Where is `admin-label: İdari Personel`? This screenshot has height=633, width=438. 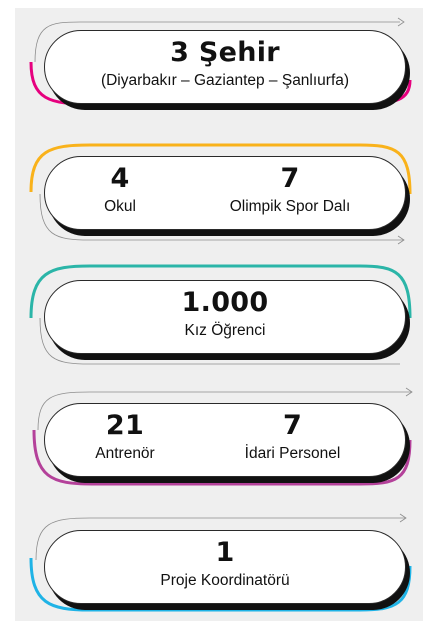
admin-label: İdari Personel is located at coordinates (292, 453).